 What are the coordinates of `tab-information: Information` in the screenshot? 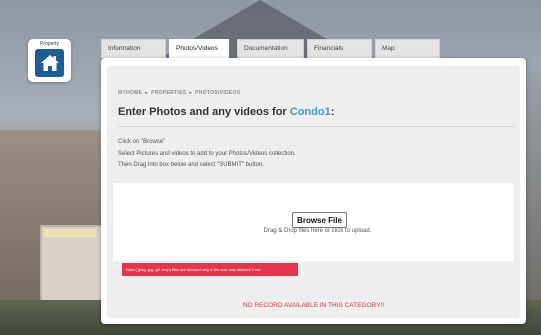 It's located at (133, 48).